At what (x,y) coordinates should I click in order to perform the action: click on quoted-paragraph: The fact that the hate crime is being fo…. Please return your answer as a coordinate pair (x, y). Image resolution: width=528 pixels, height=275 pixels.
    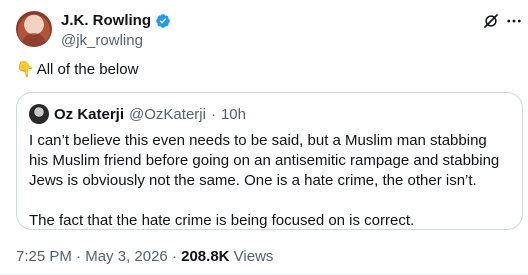
    Looking at the image, I should click on (222, 220).